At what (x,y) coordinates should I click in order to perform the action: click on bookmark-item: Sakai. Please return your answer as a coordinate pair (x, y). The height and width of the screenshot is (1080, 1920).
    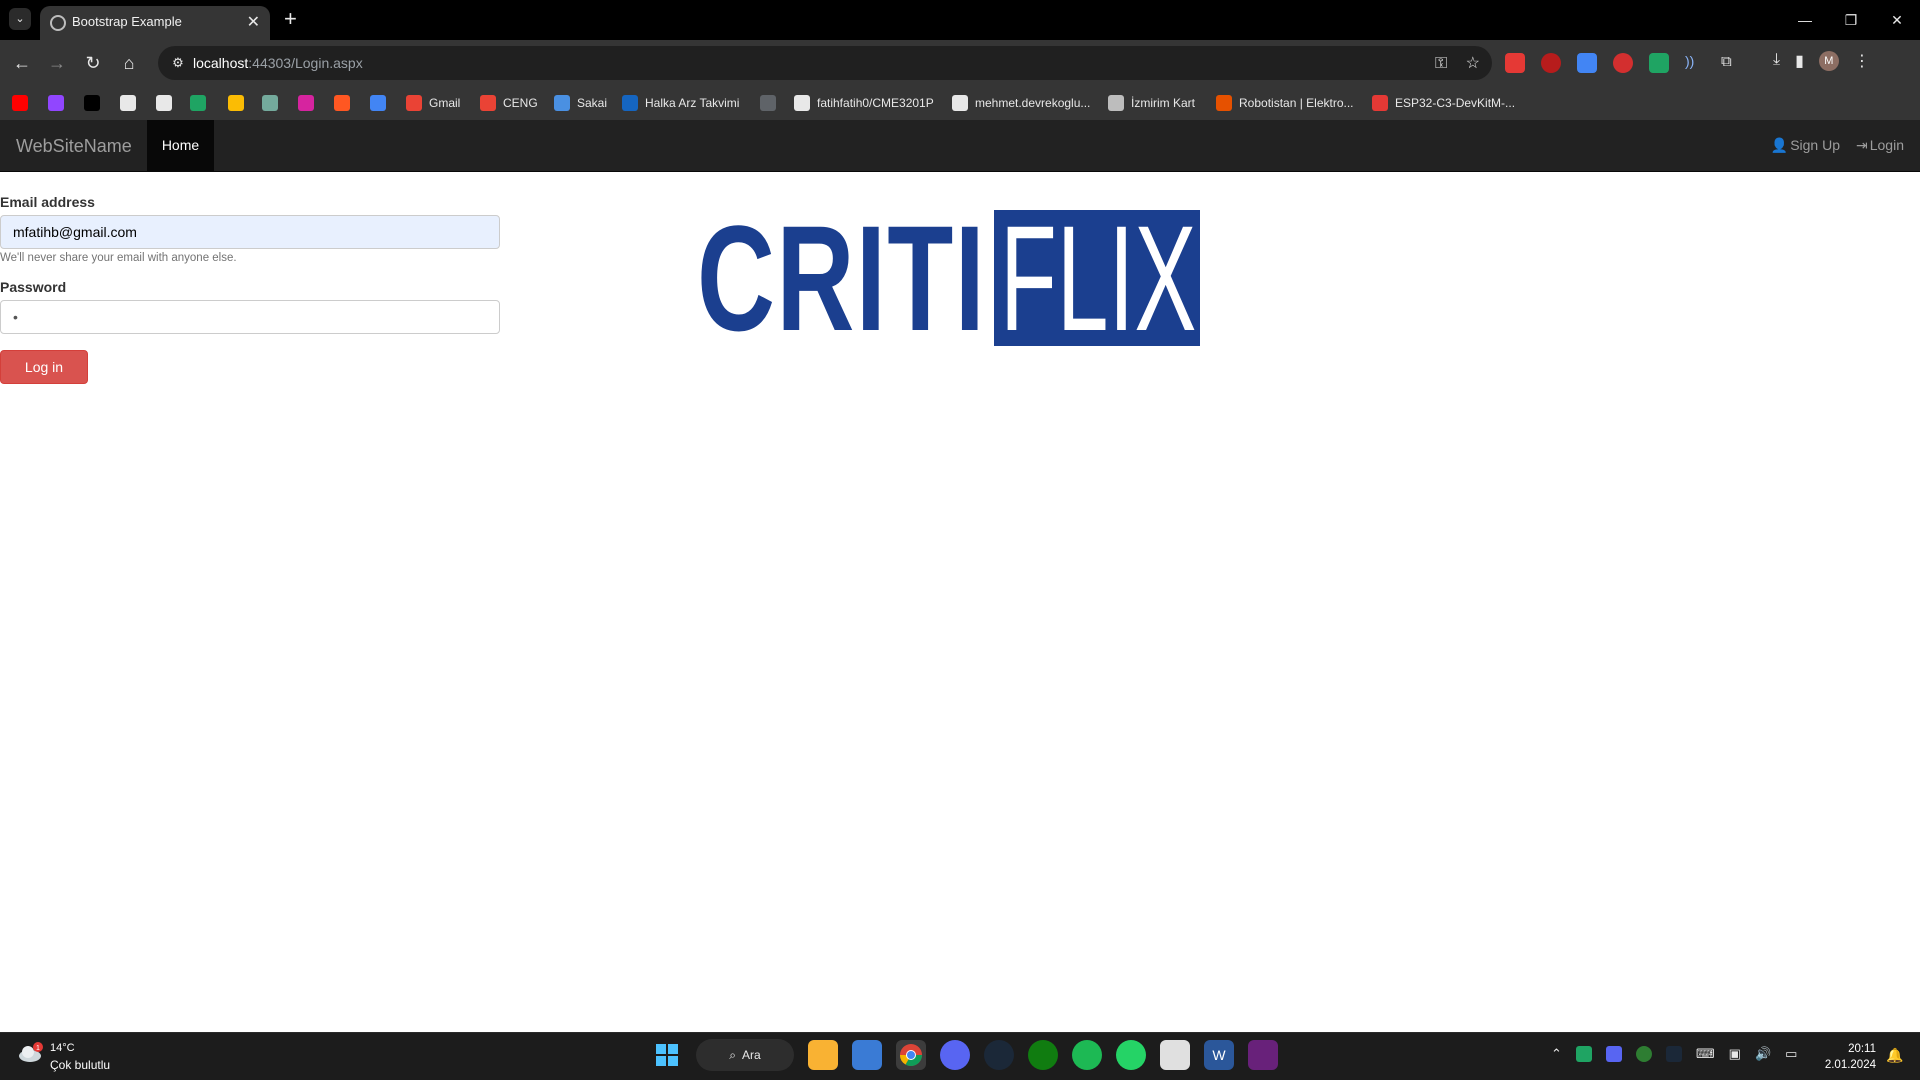
    Looking at the image, I should click on (580, 103).